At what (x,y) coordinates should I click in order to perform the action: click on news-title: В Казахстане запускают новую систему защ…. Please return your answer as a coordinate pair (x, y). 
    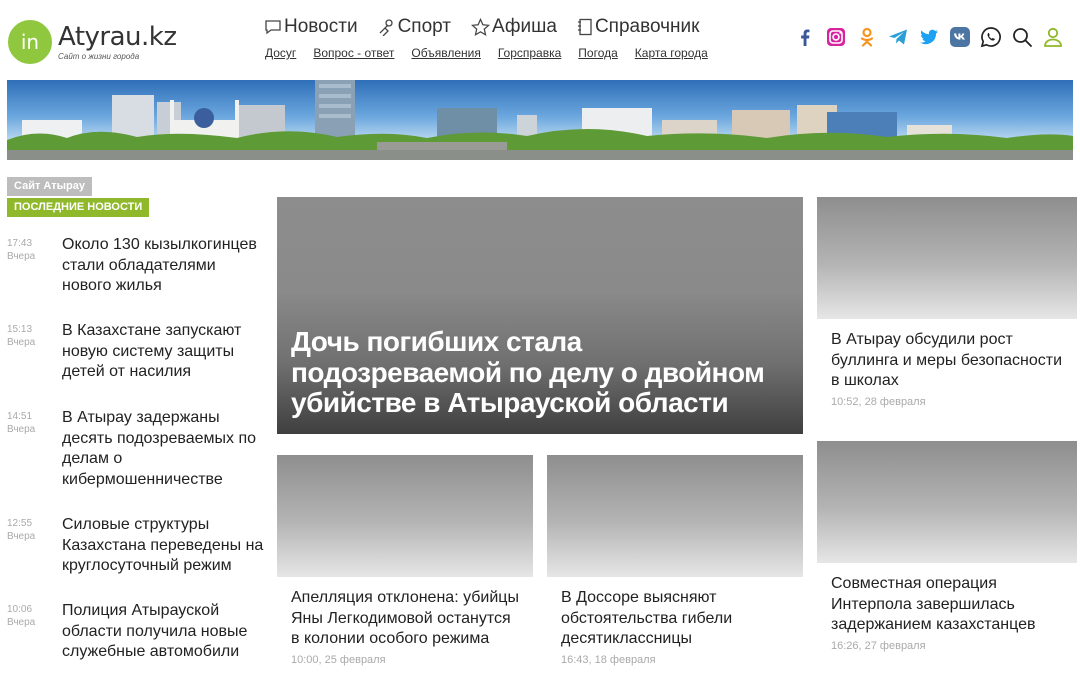
    Looking at the image, I should click on (164, 352).